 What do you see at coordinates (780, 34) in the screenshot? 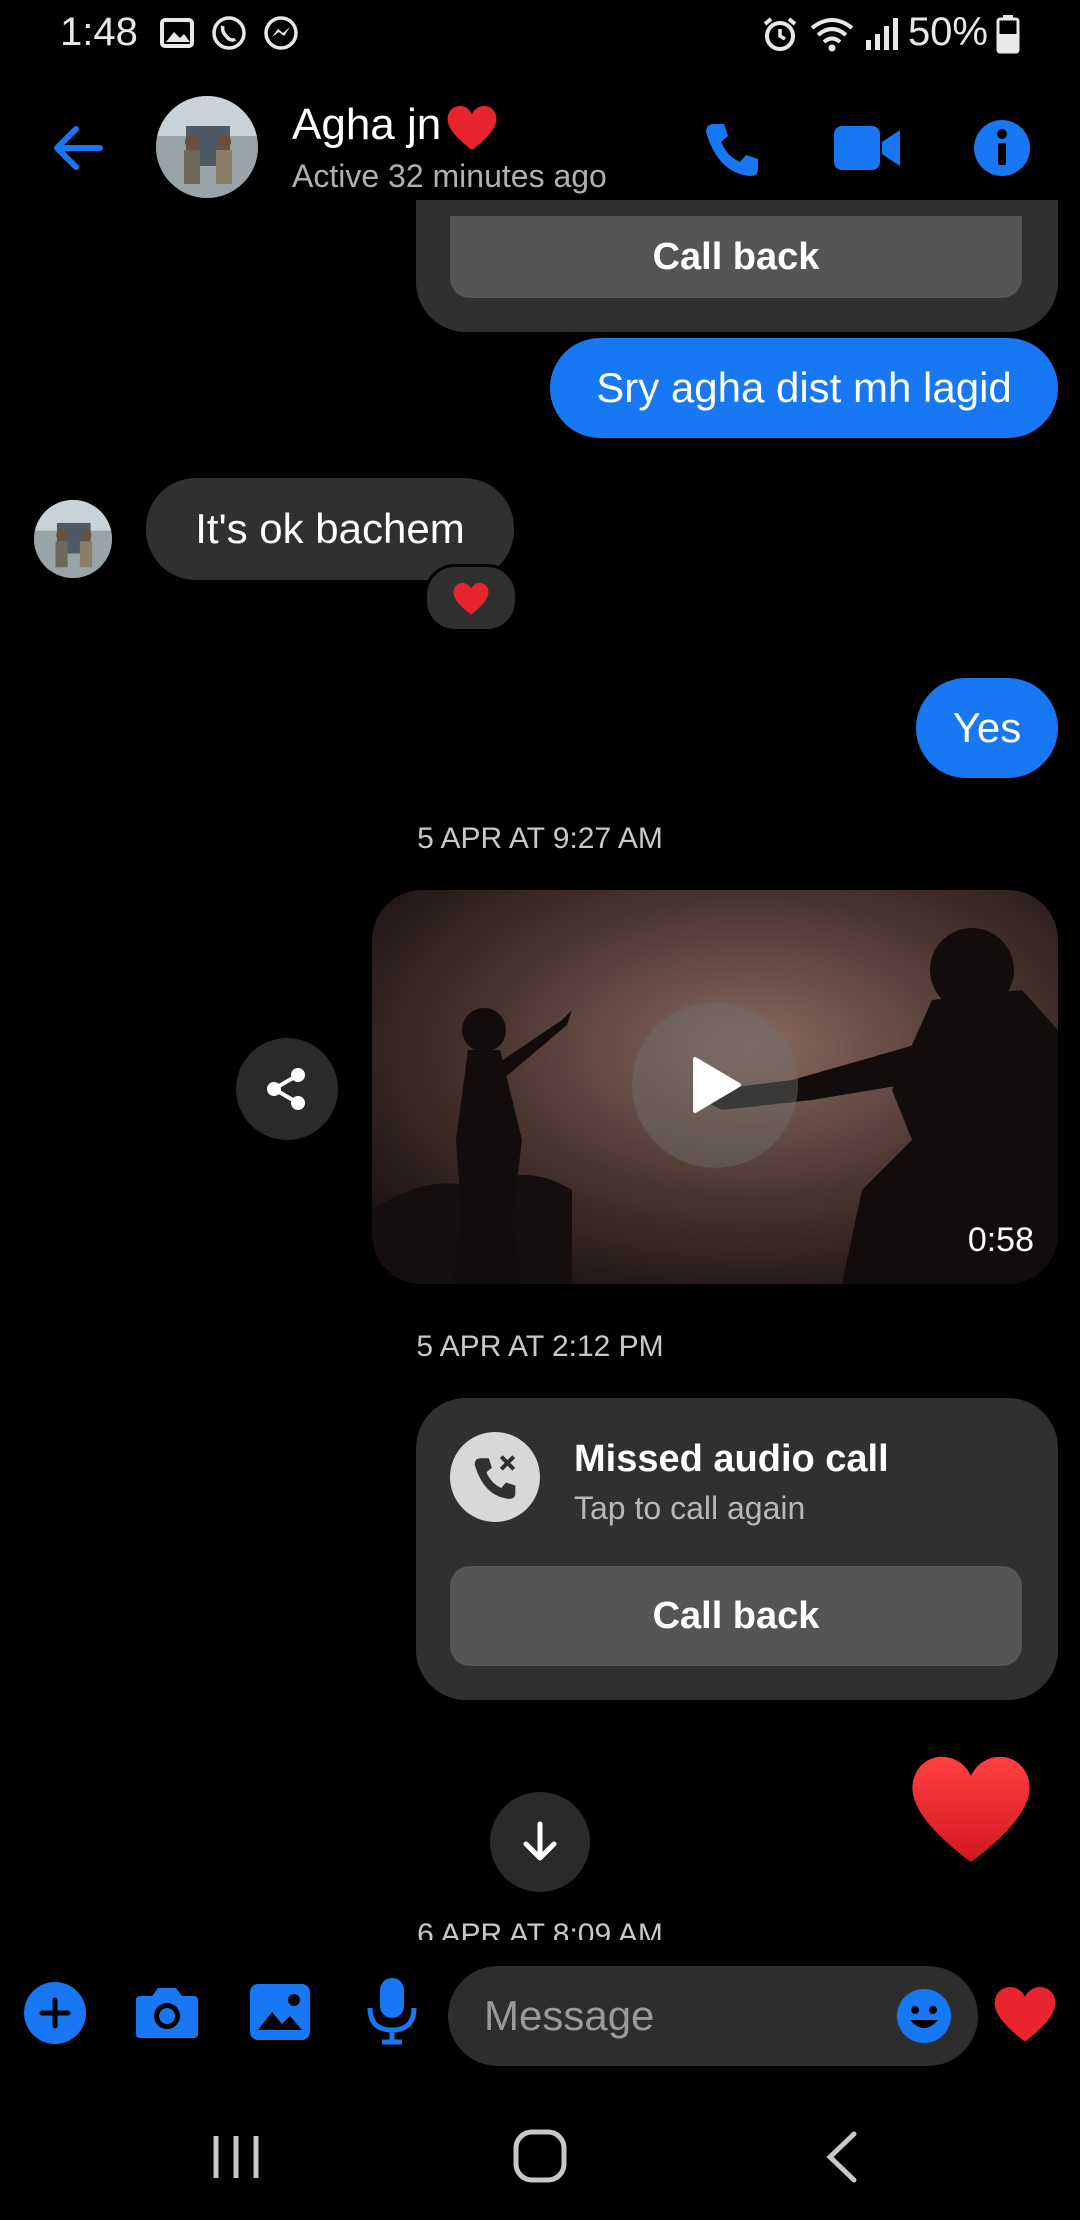
I see `alarm-icon` at bounding box center [780, 34].